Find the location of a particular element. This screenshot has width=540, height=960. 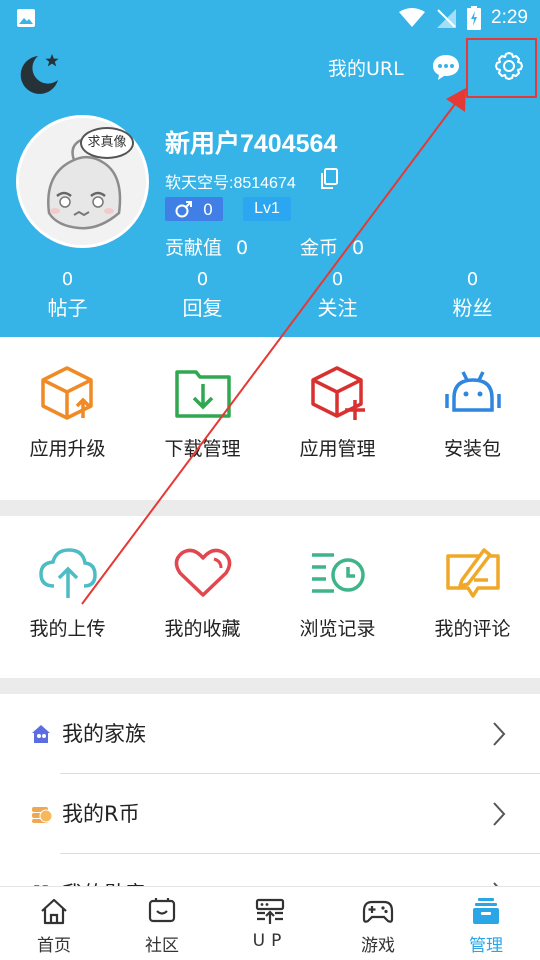

app-manager-button: 应用管理 is located at coordinates (337, 430).